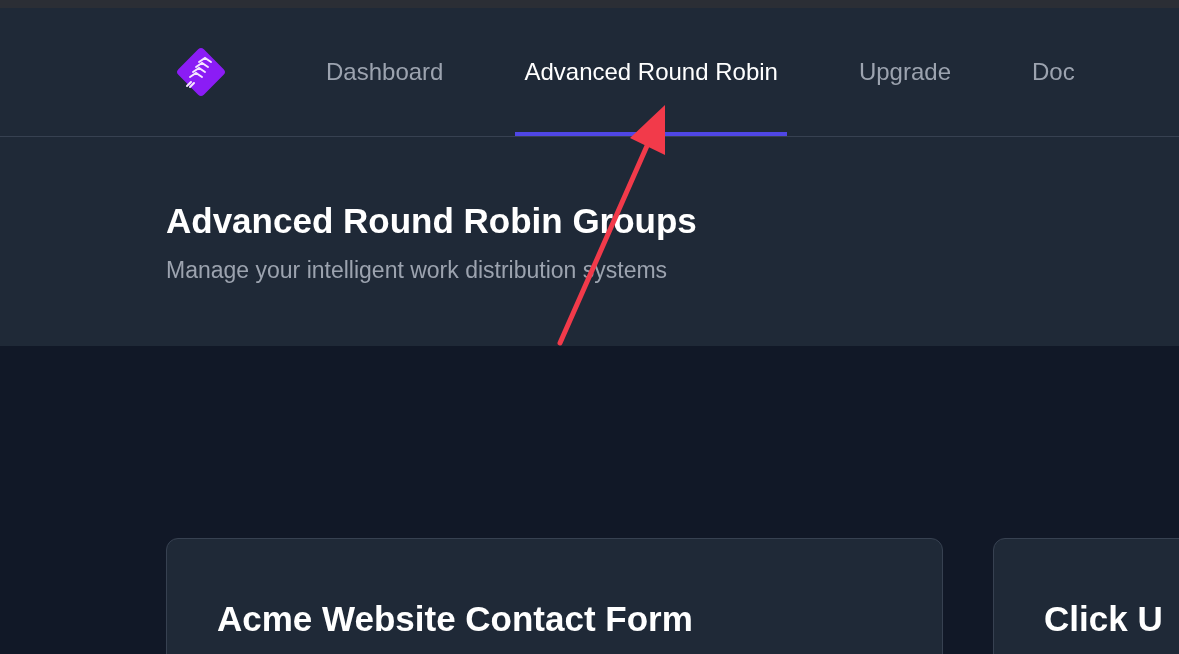  Describe the element at coordinates (385, 72) in the screenshot. I see `nav-tab: Dashboard` at that location.